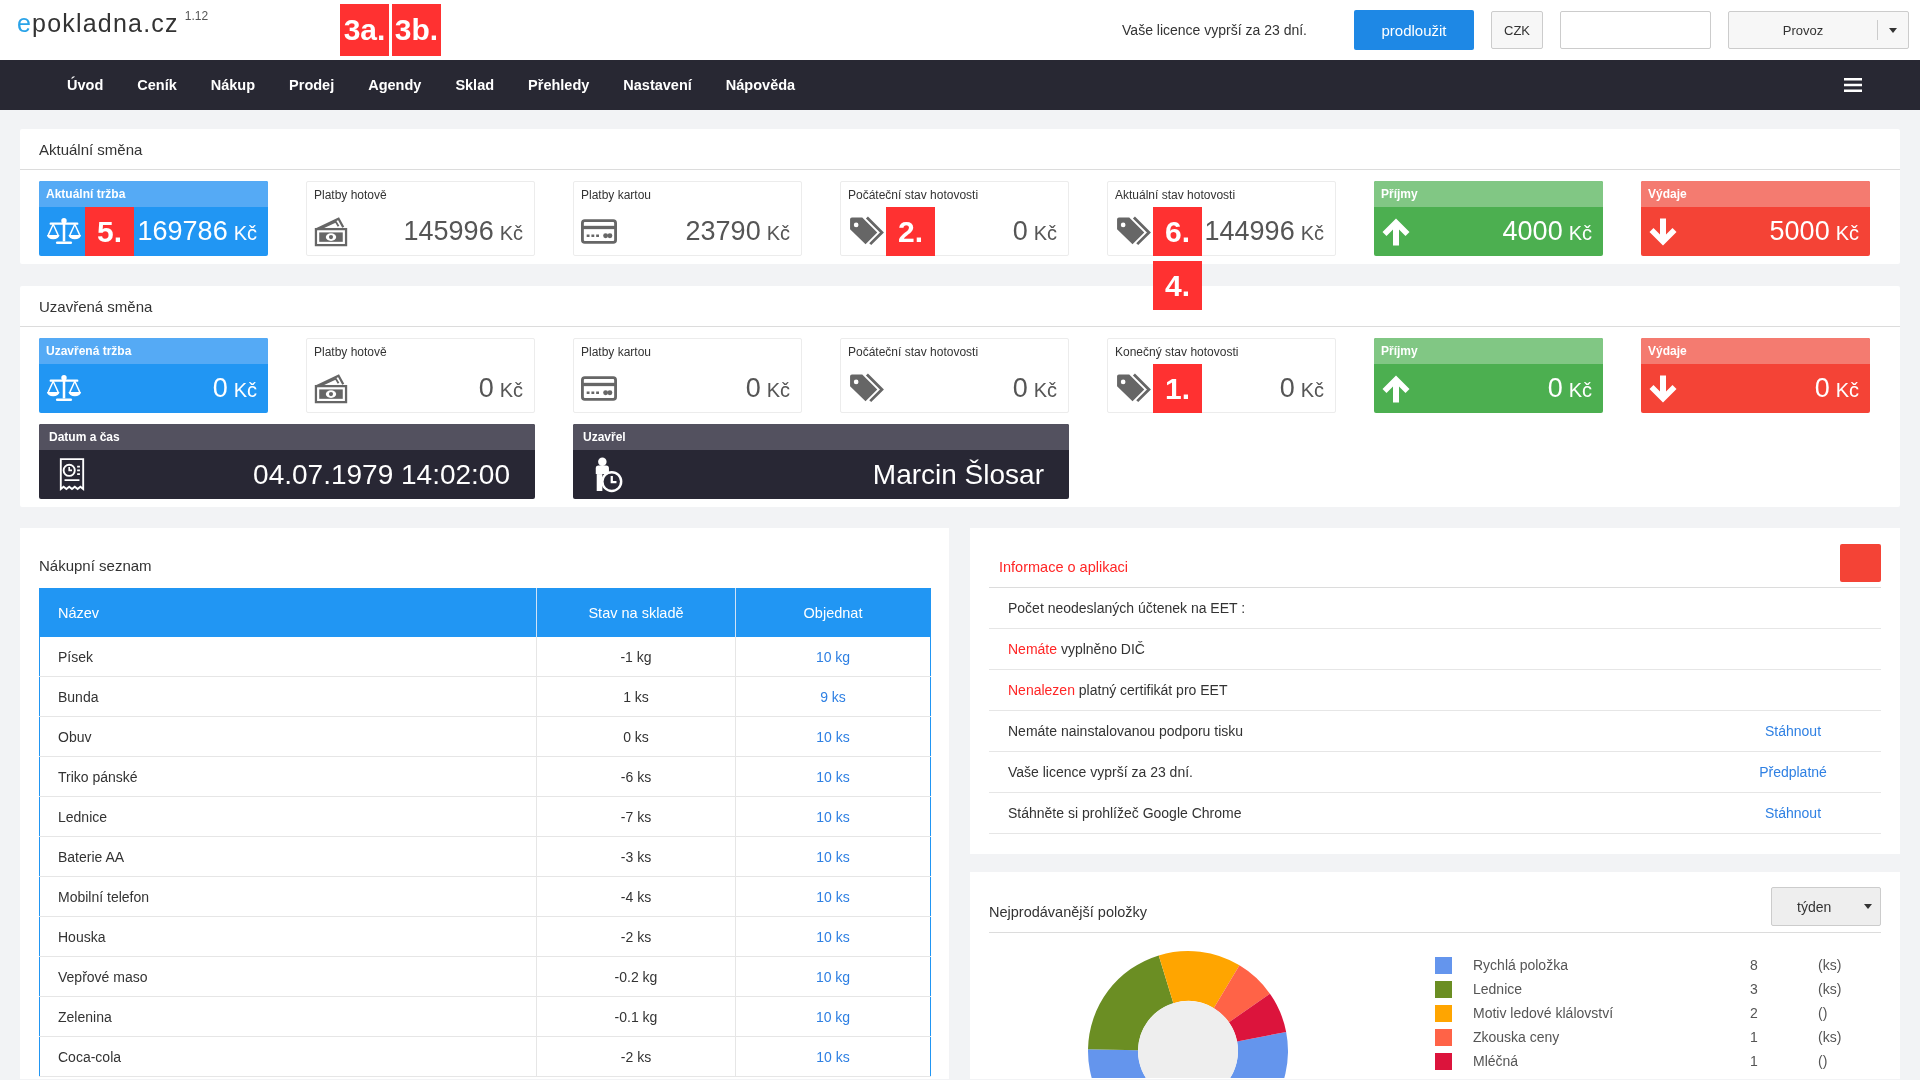 The image size is (1920, 1080). Describe the element at coordinates (1517, 30) in the screenshot. I see `currency-button: CZK` at that location.